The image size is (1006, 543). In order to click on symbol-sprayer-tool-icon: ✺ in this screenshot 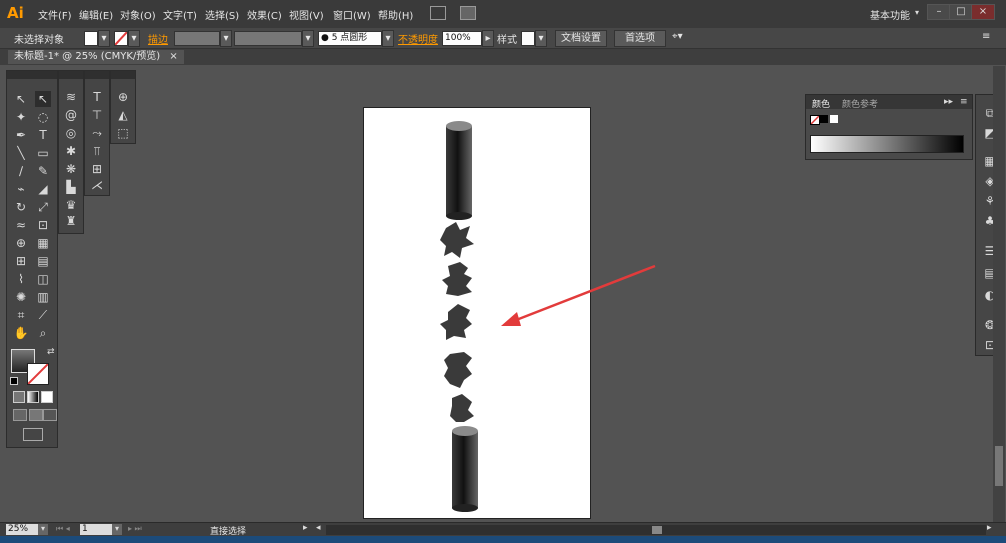, I will do `click(21, 297)`.